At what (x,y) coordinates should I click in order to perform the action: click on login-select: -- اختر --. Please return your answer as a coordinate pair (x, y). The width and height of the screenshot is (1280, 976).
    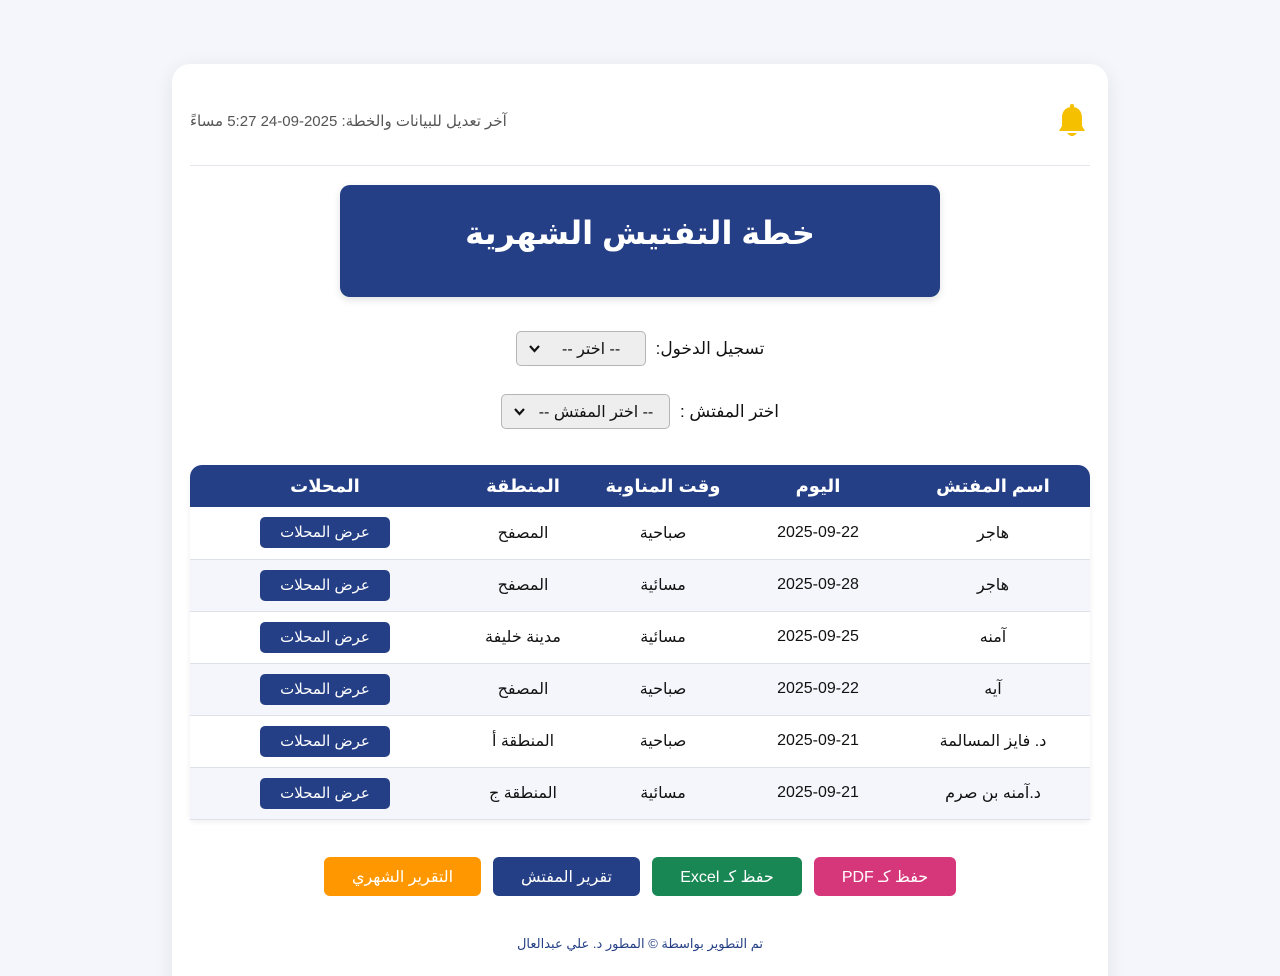
    Looking at the image, I should click on (580, 348).